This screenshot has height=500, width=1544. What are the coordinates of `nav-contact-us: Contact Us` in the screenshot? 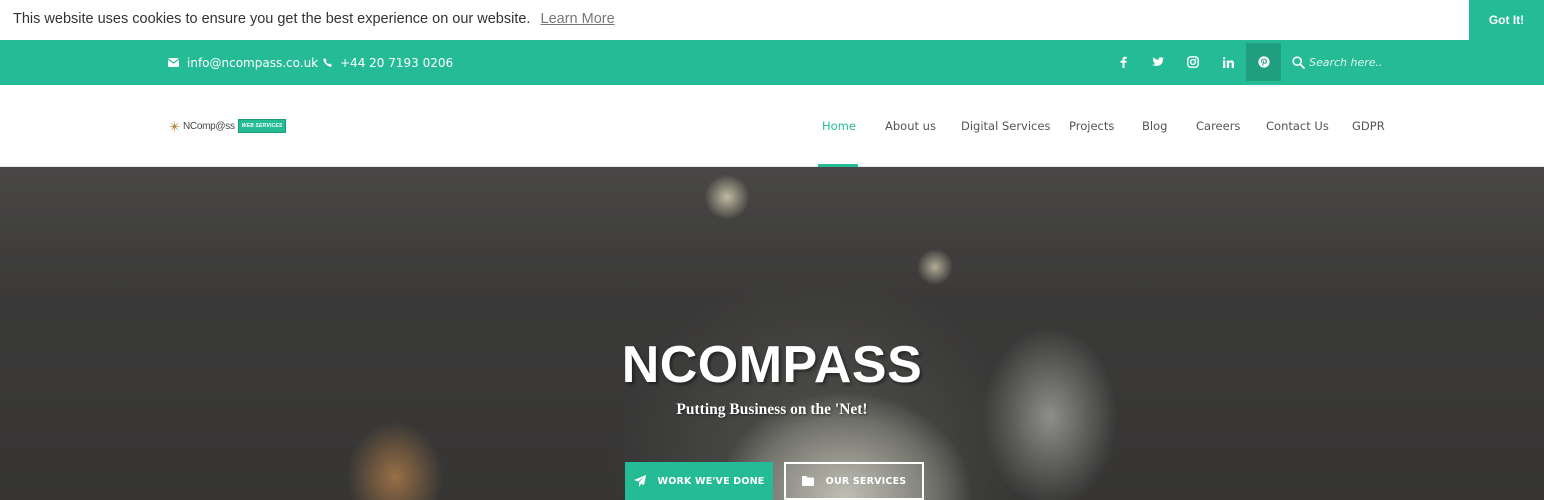 It's located at (1297, 126).